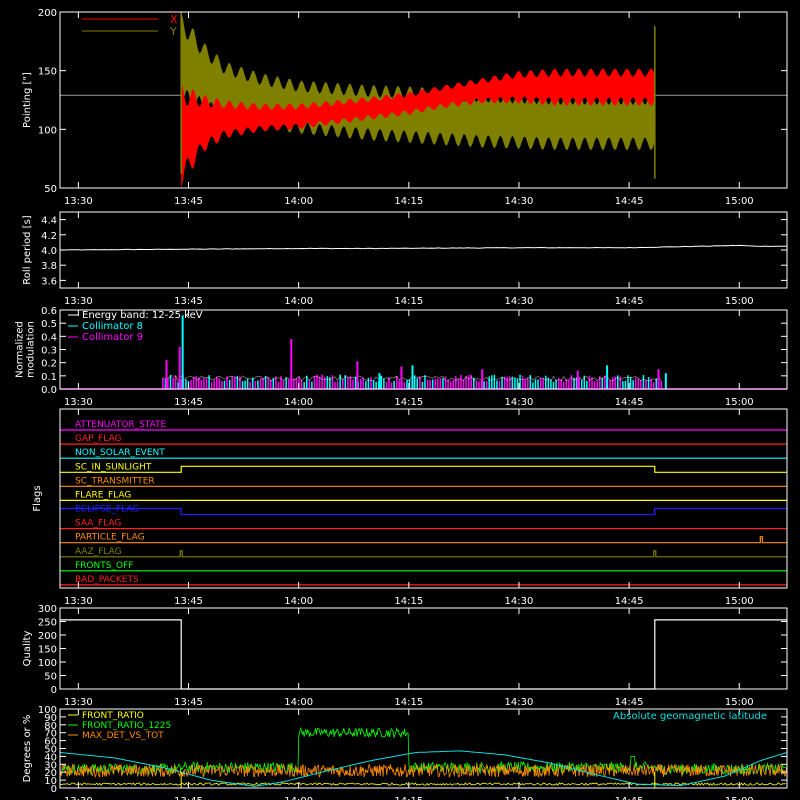  Describe the element at coordinates (37, 498) in the screenshot. I see `flags-y-axis-label: Flags` at that location.